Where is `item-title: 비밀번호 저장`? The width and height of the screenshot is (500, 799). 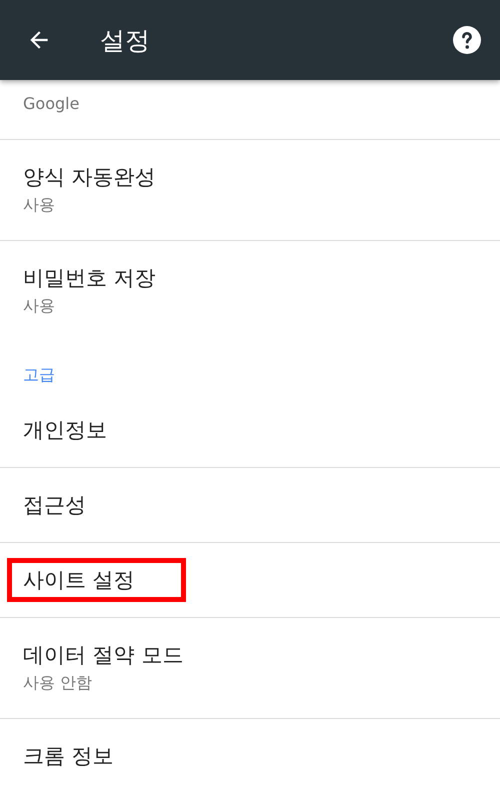
item-title: 비밀번호 저장 is located at coordinates (250, 278).